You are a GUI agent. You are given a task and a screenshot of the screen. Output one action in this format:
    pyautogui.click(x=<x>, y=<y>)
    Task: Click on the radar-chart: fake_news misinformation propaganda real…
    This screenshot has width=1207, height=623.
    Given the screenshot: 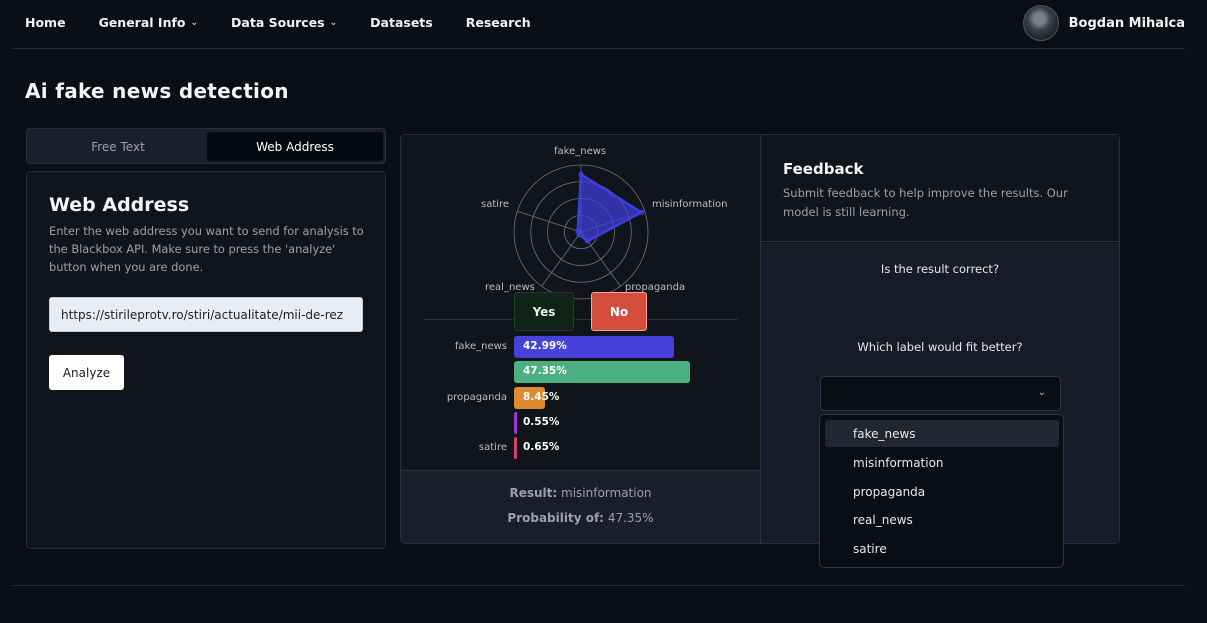 What is the action you would take?
    pyautogui.click(x=580, y=225)
    